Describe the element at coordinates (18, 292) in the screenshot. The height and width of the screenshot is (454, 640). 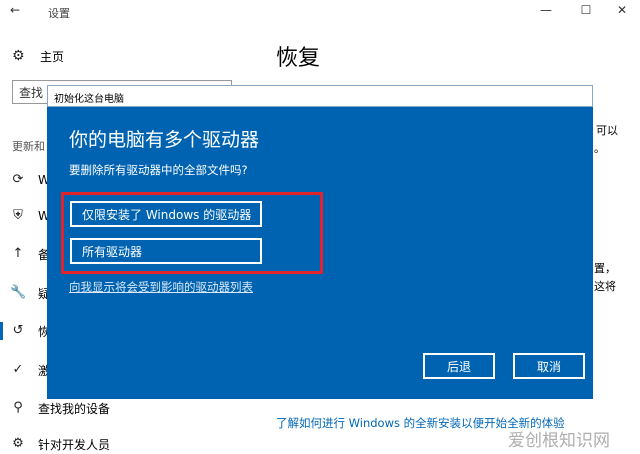
I see `wrench-icon: 🔧` at that location.